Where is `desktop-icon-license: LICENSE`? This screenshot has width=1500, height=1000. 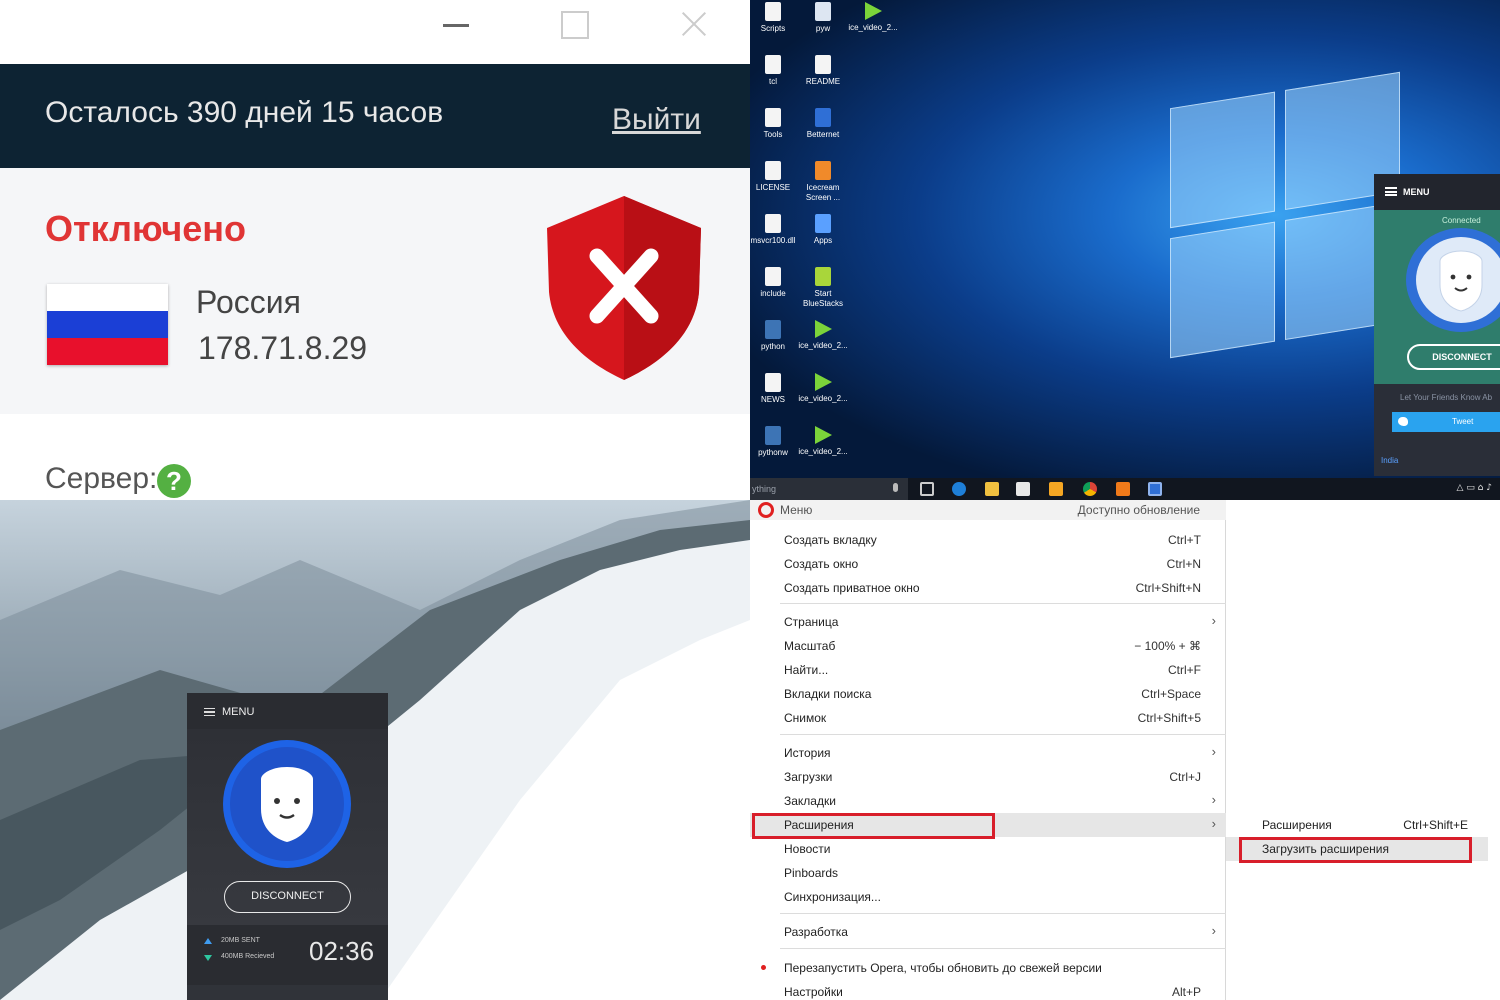
desktop-icon-license: LICENSE is located at coordinates (774, 177).